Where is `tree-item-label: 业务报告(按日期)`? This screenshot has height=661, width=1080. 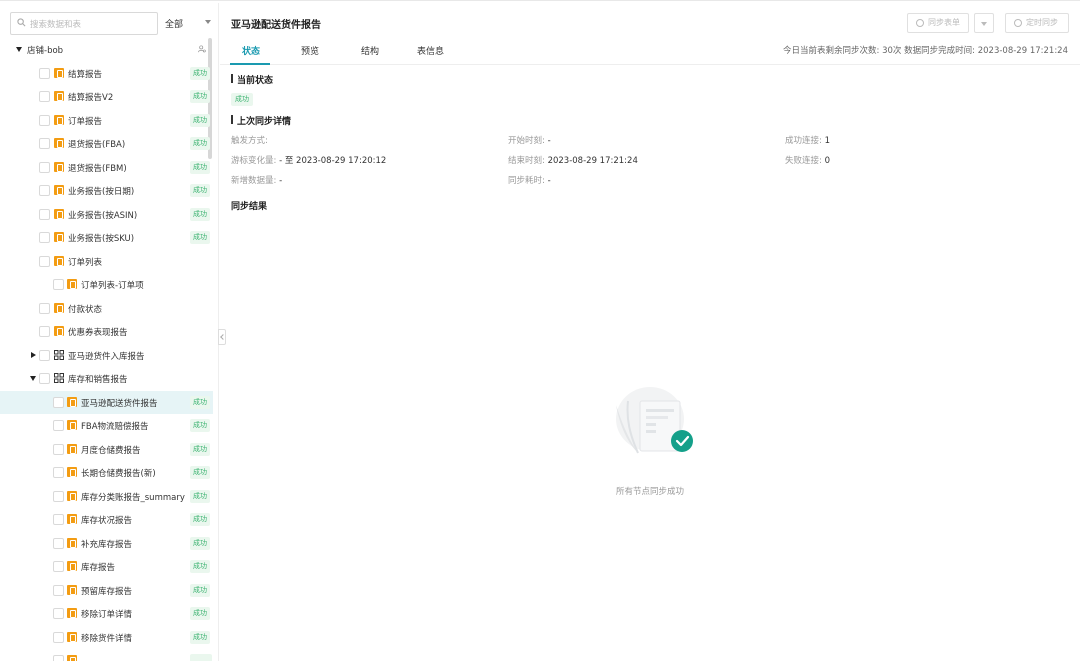
tree-item-label: 业务报告(按日期) is located at coordinates (101, 192).